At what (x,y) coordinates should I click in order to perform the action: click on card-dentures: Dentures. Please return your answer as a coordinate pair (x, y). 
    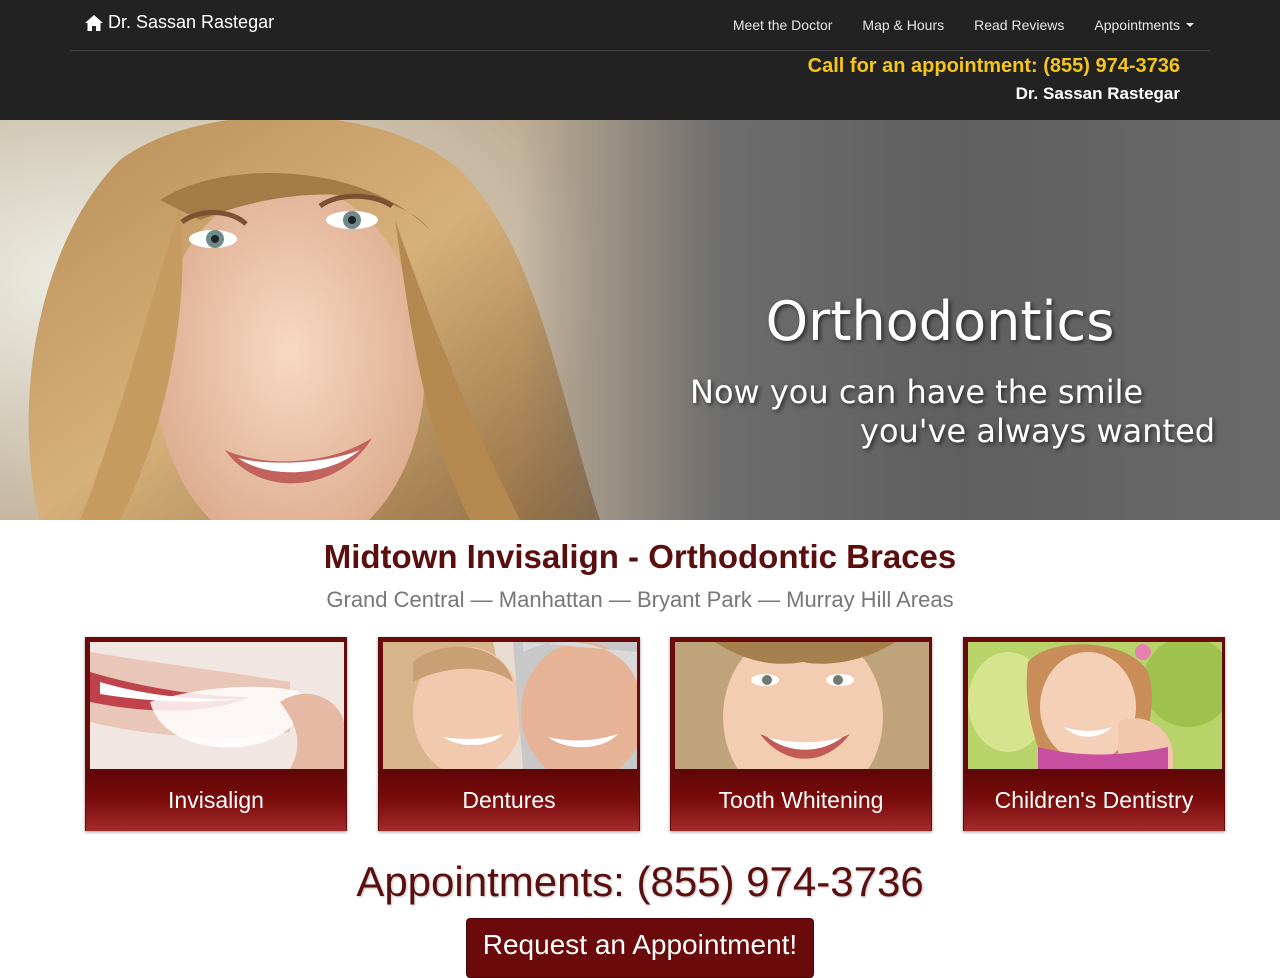
    Looking at the image, I should click on (509, 734).